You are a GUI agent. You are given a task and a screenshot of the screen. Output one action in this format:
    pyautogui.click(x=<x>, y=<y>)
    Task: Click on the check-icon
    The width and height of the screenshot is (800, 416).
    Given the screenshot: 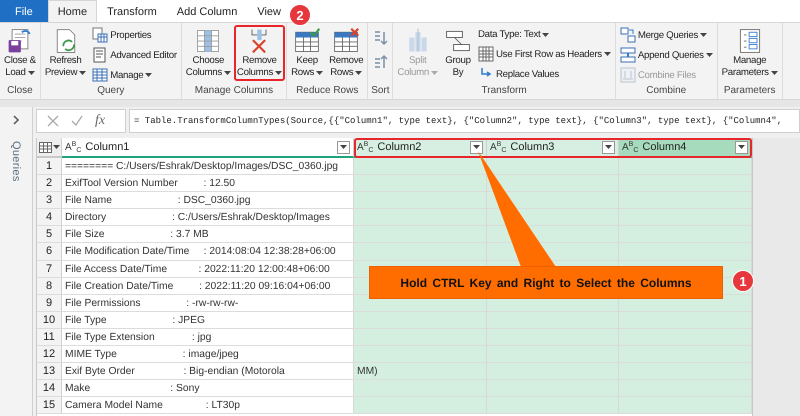 What is the action you would take?
    pyautogui.click(x=77, y=121)
    